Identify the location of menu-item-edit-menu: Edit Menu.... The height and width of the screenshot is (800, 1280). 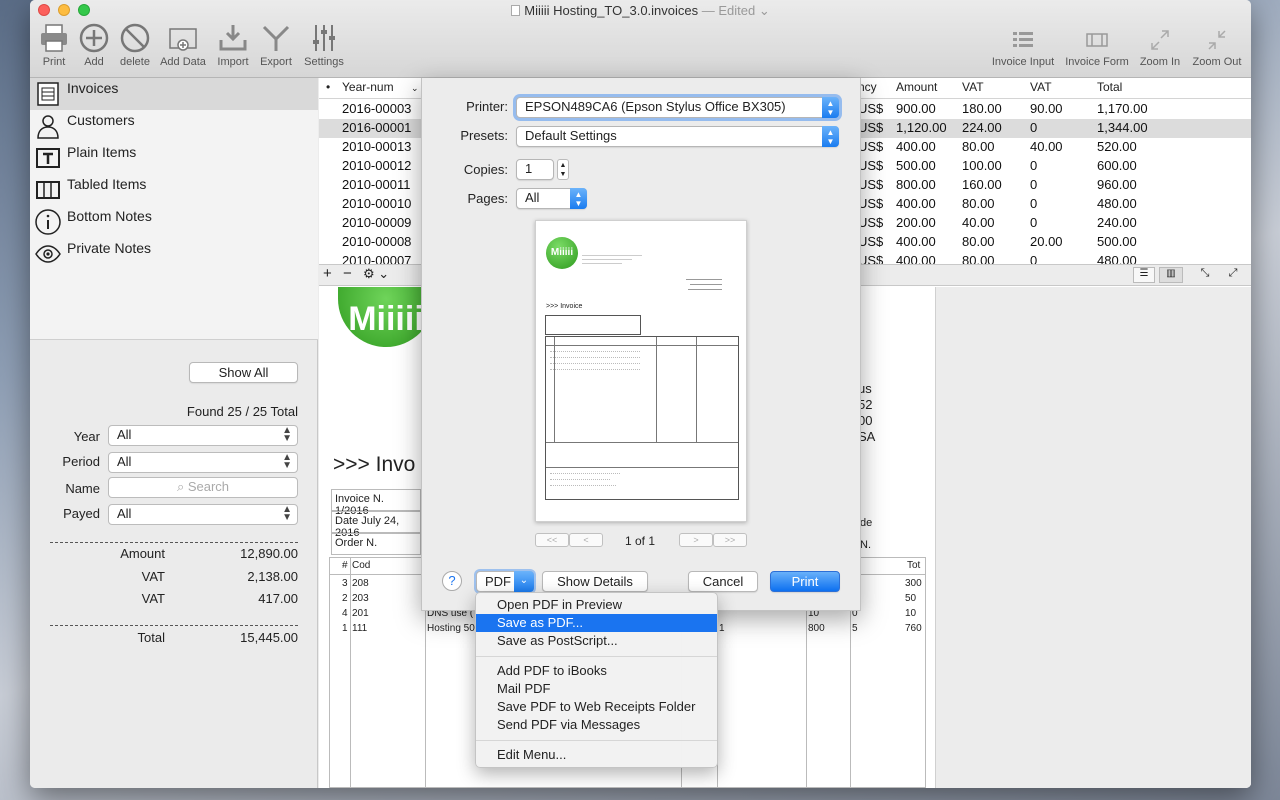
(596, 755).